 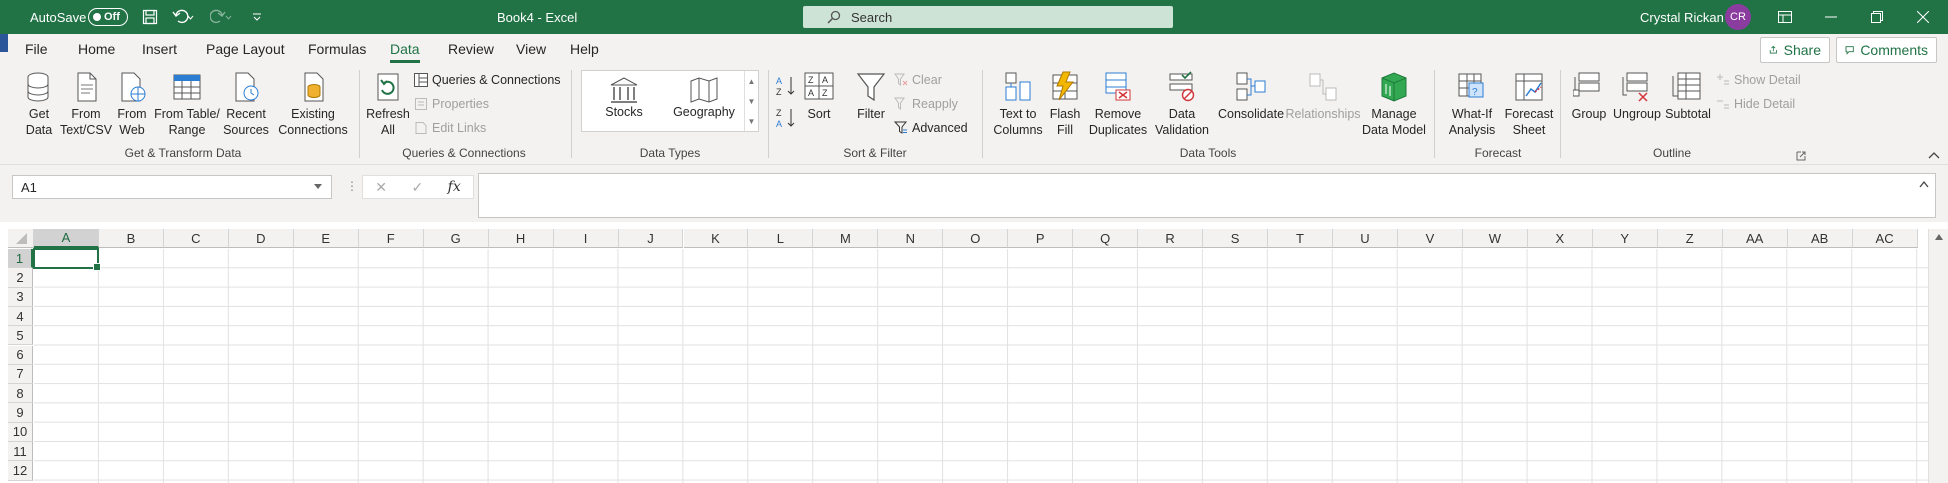 What do you see at coordinates (1755, 238) in the screenshot?
I see `column-header-aa: AA` at bounding box center [1755, 238].